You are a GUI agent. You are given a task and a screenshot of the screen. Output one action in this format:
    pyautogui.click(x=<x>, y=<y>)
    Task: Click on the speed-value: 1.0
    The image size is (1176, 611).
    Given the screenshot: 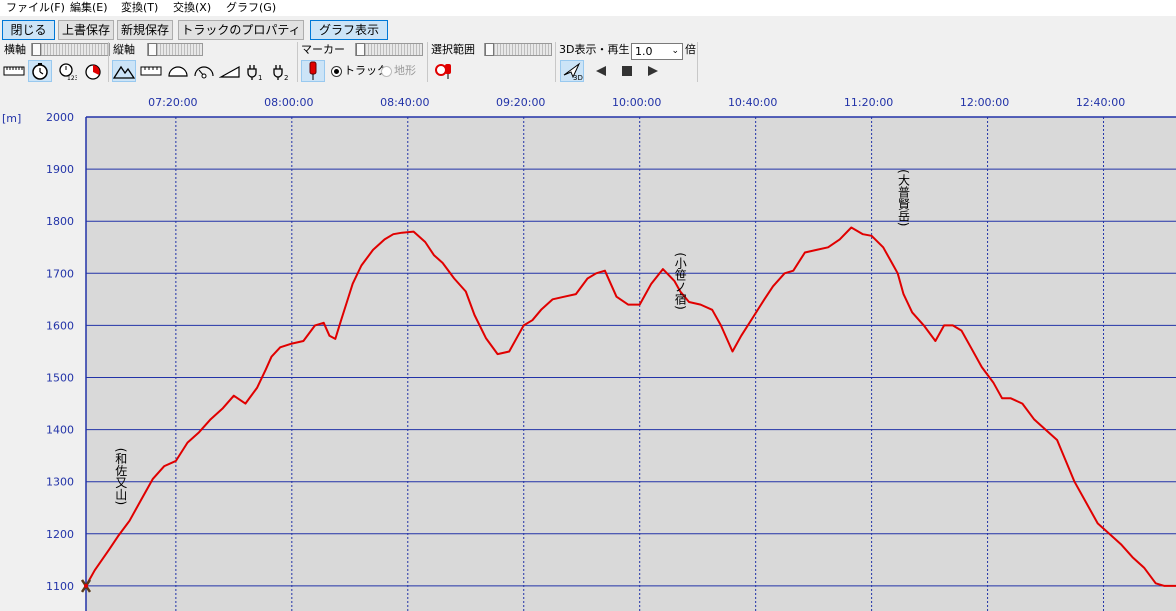 What is the action you would take?
    pyautogui.click(x=644, y=51)
    